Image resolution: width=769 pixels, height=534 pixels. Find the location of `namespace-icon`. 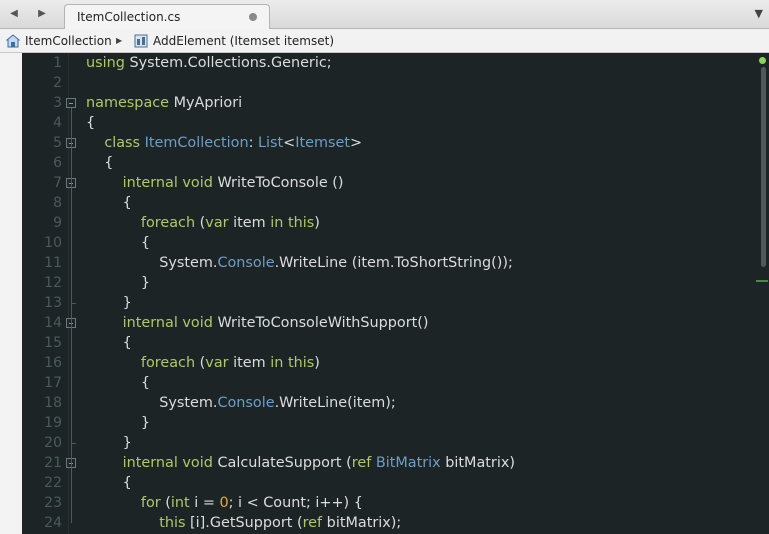

namespace-icon is located at coordinates (13, 41).